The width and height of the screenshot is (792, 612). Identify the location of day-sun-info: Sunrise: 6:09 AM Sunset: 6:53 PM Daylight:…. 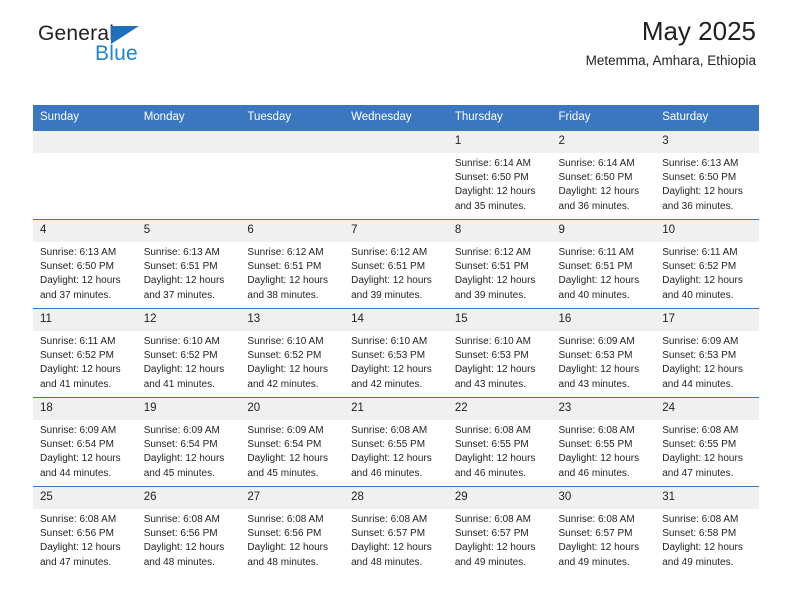
(604, 361).